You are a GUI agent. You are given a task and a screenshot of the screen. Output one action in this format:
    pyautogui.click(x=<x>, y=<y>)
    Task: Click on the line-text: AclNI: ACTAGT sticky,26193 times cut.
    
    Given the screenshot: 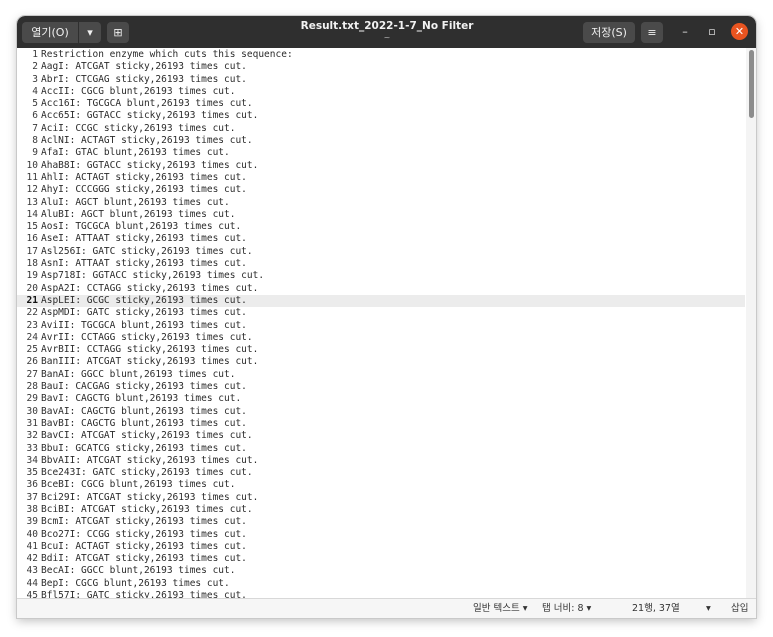 What is the action you would take?
    pyautogui.click(x=147, y=141)
    